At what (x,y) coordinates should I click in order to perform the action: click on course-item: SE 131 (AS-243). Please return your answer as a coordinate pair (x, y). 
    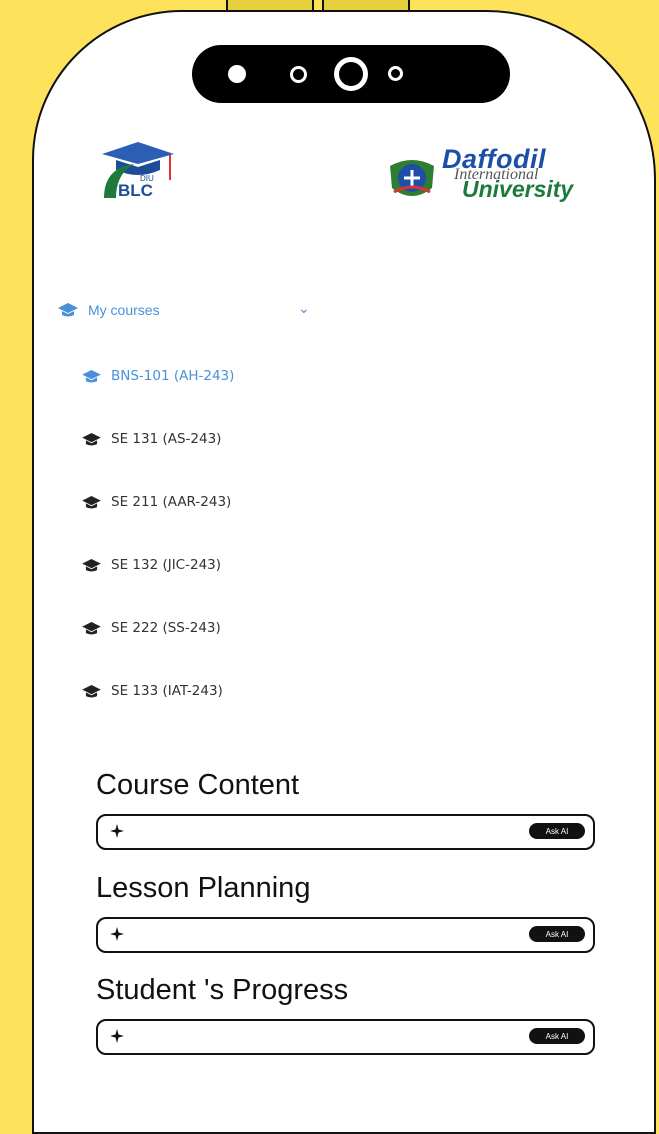
    Looking at the image, I should click on (151, 439).